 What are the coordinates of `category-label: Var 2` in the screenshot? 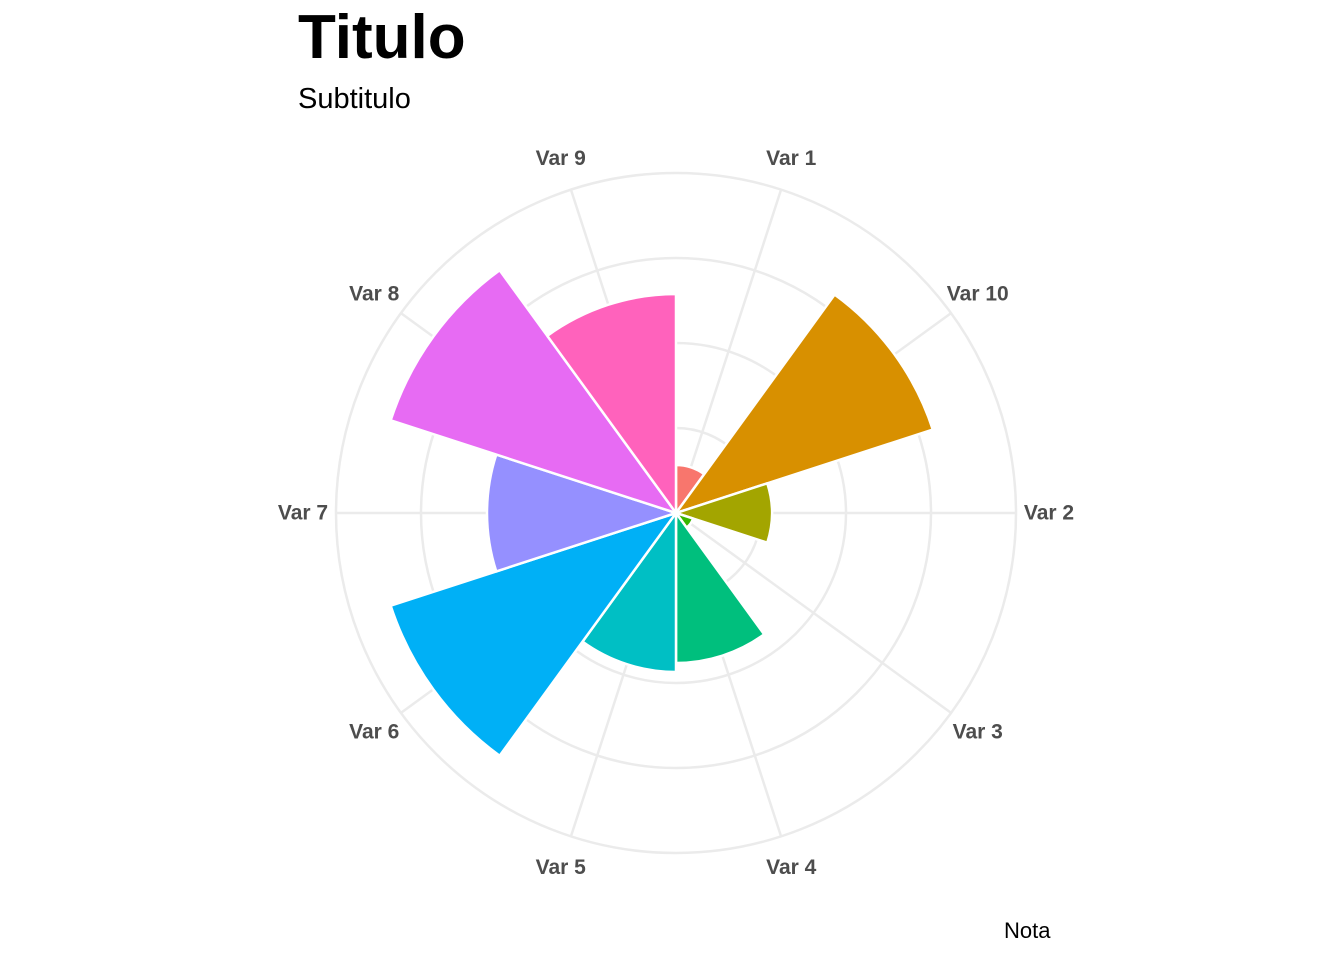 It's located at (1049, 513).